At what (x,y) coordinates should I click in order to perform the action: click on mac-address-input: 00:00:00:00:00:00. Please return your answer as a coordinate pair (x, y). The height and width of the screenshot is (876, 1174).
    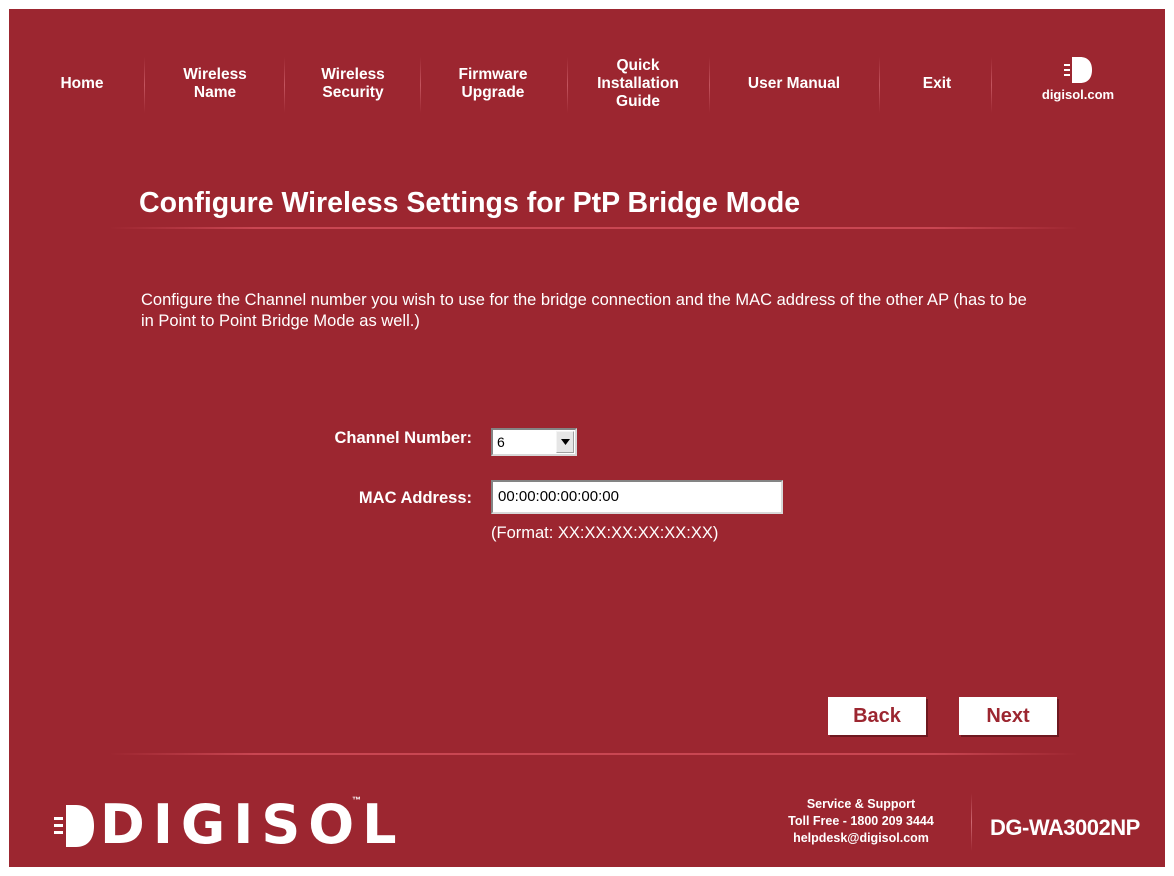
    Looking at the image, I should click on (637, 497).